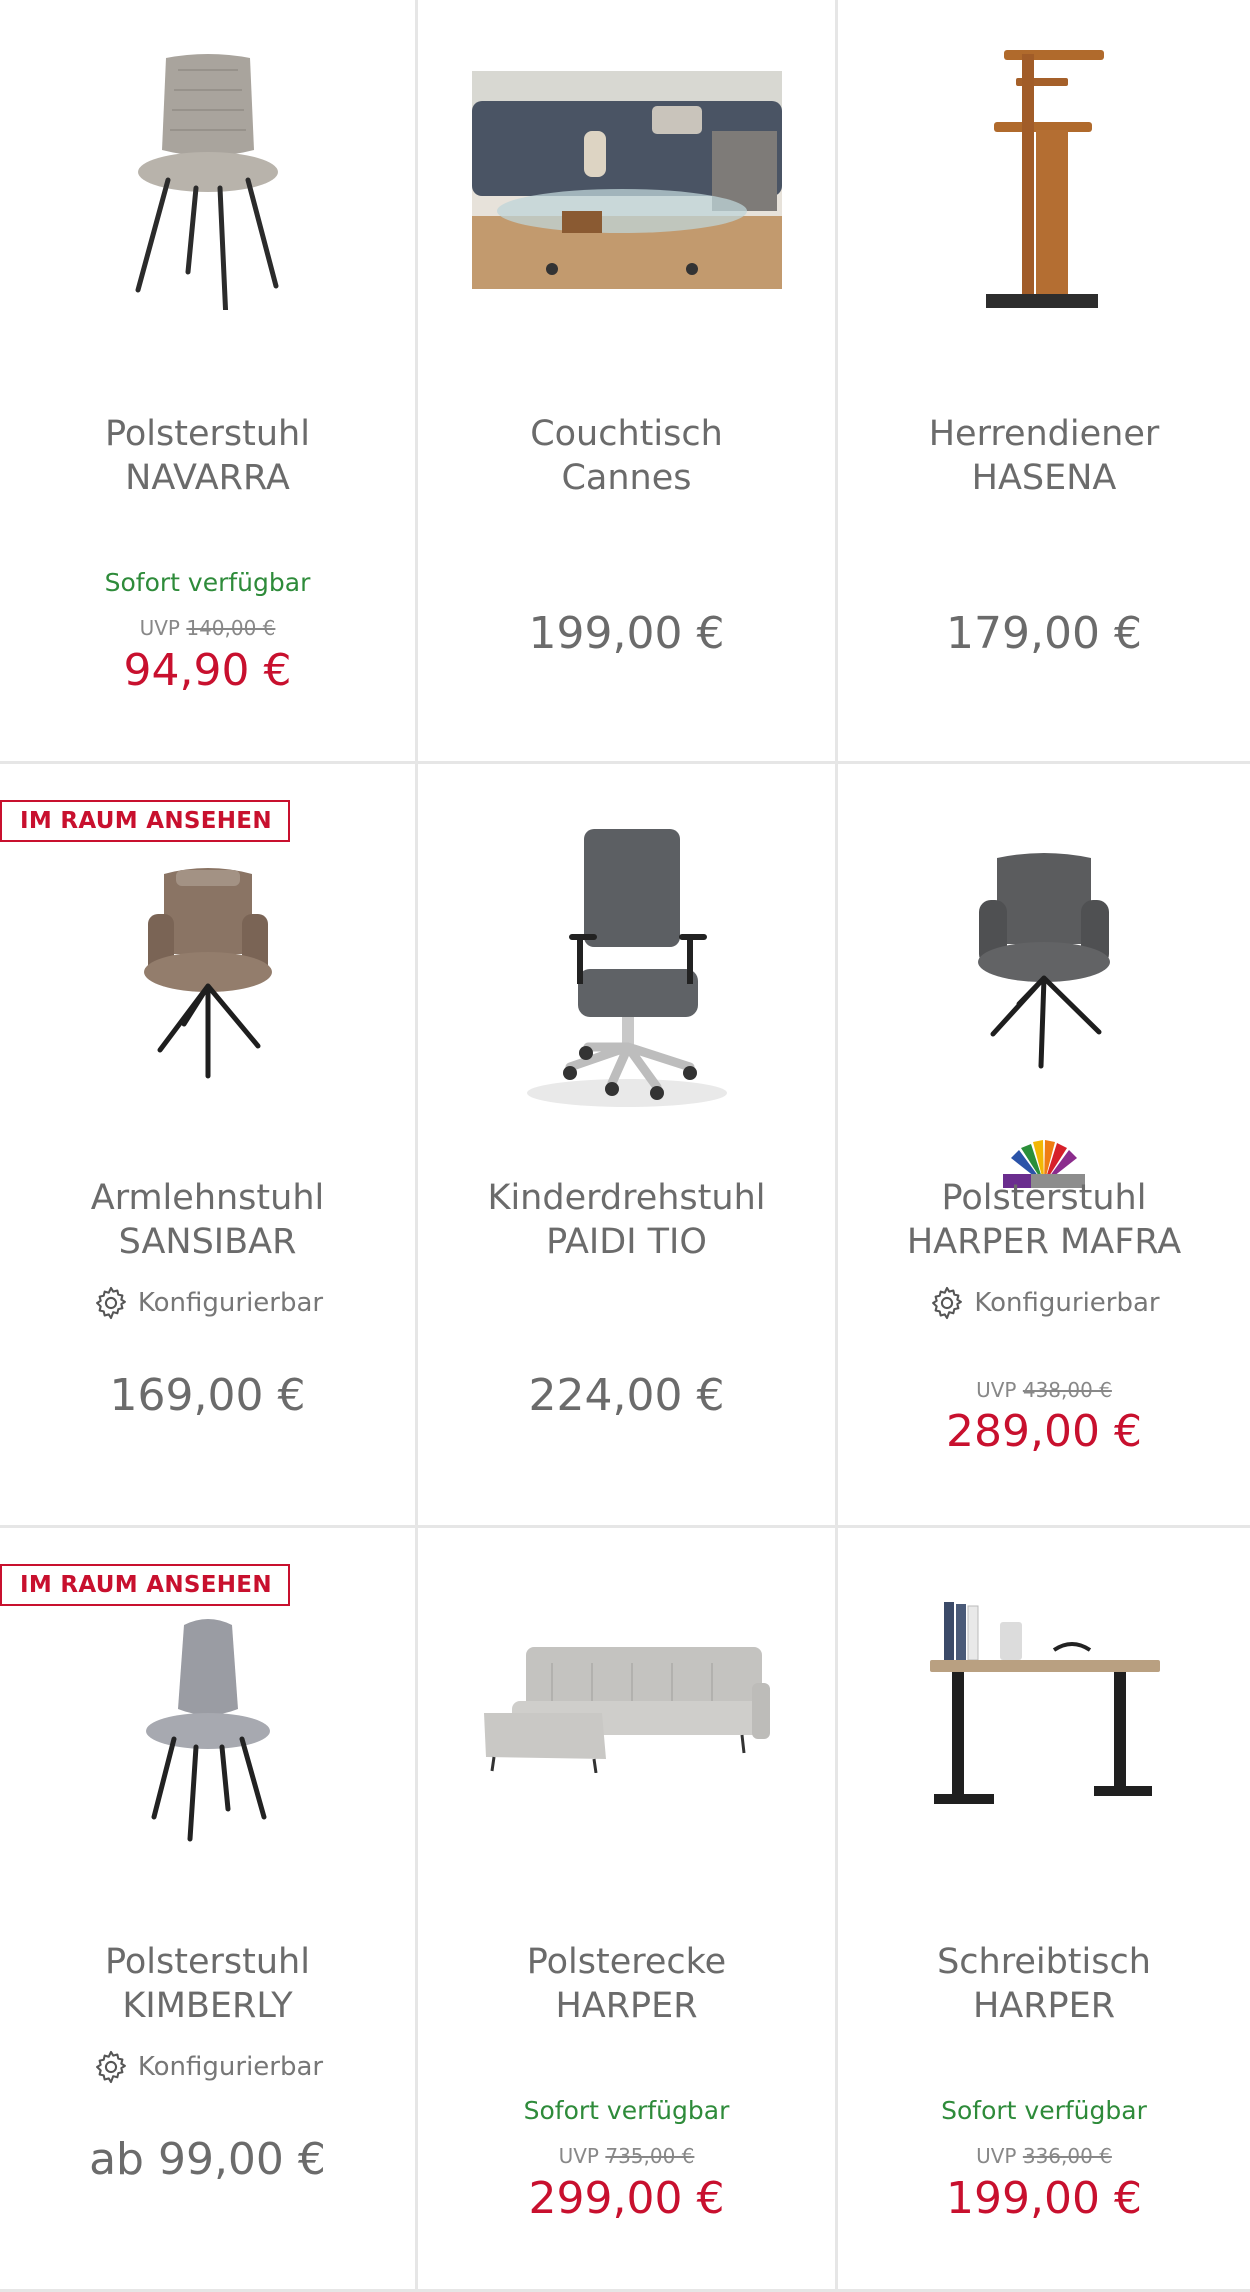 This screenshot has height=2292, width=1250. What do you see at coordinates (207, 1395) in the screenshot?
I see `price: 169,00 €` at bounding box center [207, 1395].